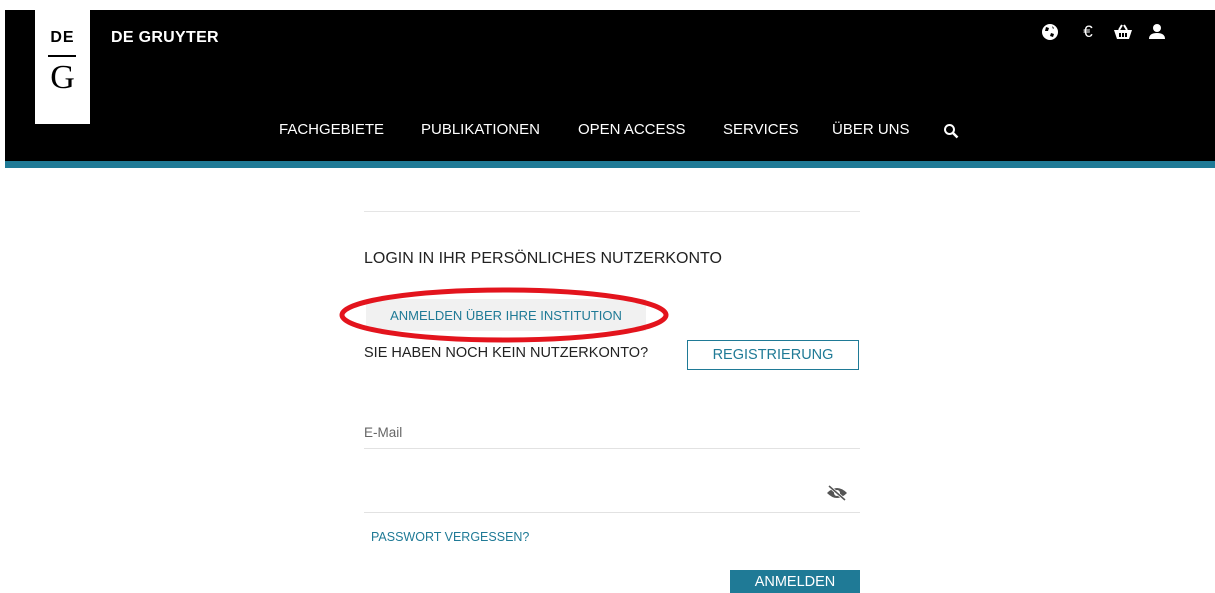  What do you see at coordinates (1088, 32) in the screenshot?
I see `euro-icon: €` at bounding box center [1088, 32].